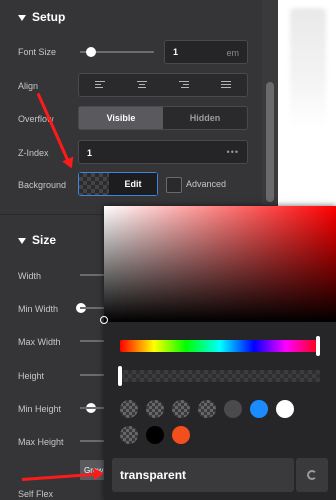 This screenshot has width=336, height=500. Describe the element at coordinates (38, 309) in the screenshot. I see `min-width-label: Min Width` at that location.